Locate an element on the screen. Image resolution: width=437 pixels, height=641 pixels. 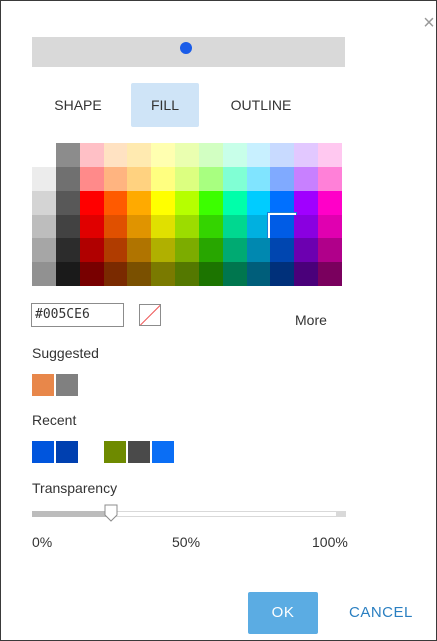
hex-color-input: #005CE6 is located at coordinates (77, 315).